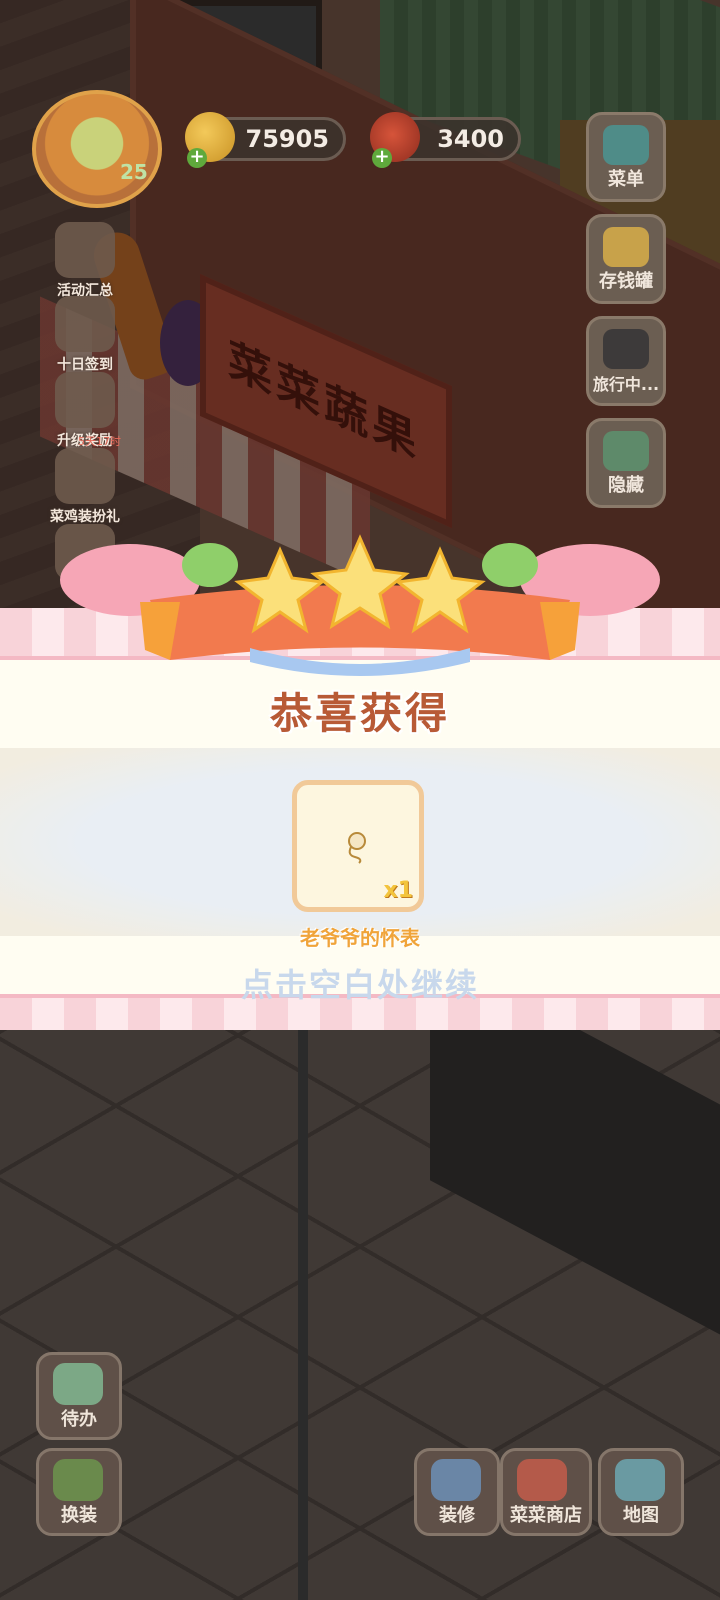  I want to click on piggy-bank-icon, so click(626, 247).